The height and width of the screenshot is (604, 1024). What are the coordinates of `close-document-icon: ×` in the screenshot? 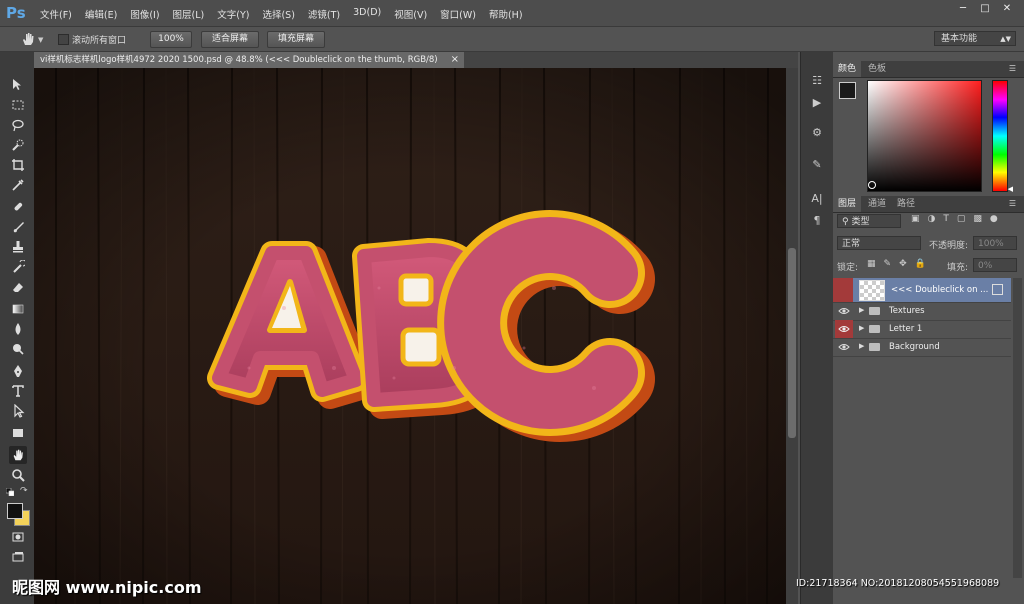 It's located at (455, 60).